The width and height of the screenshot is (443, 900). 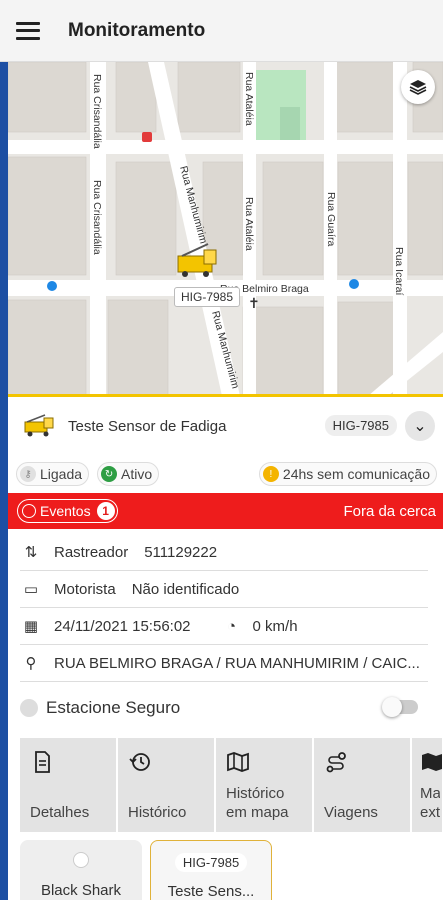 I want to click on sync-icon: ↻, so click(x=109, y=474).